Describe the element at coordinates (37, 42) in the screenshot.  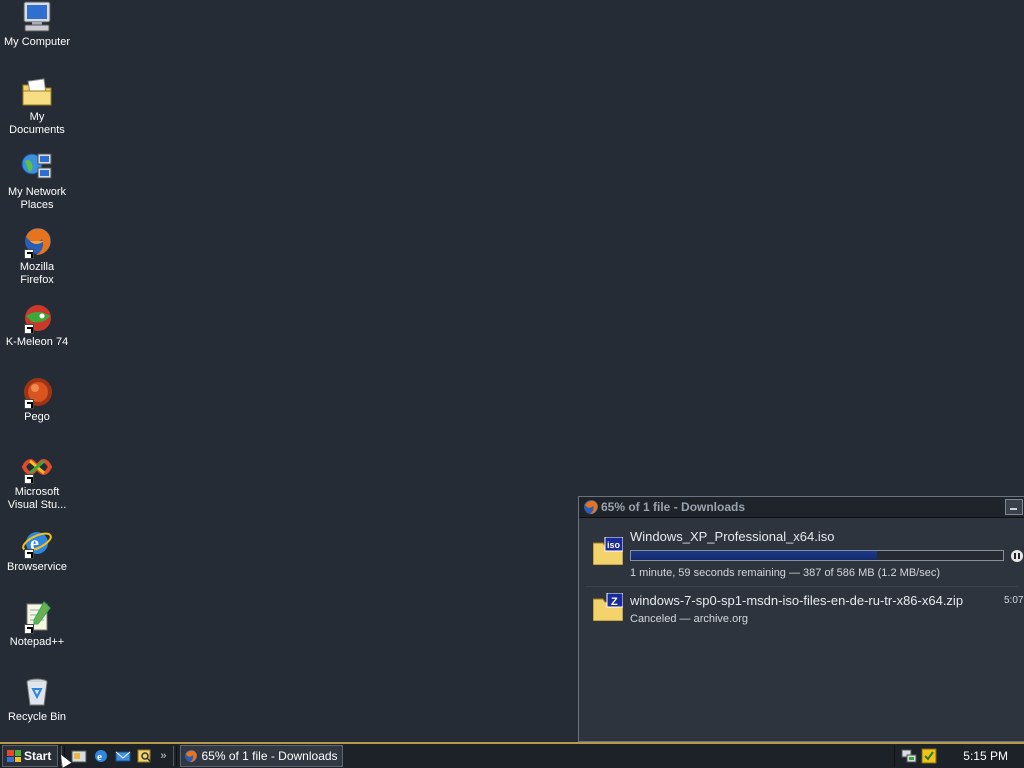
I see `desktop-icon-label: My Computer` at that location.